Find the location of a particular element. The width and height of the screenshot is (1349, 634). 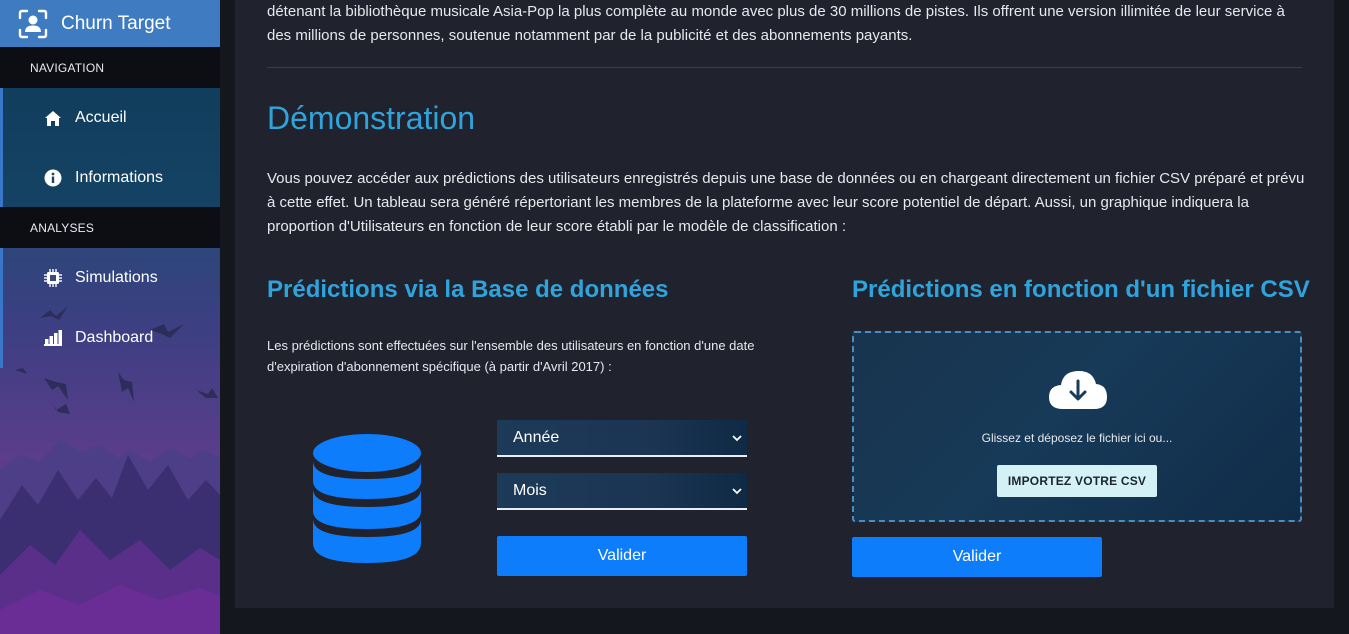

sidebar-item-informations: Informations is located at coordinates (110, 178).